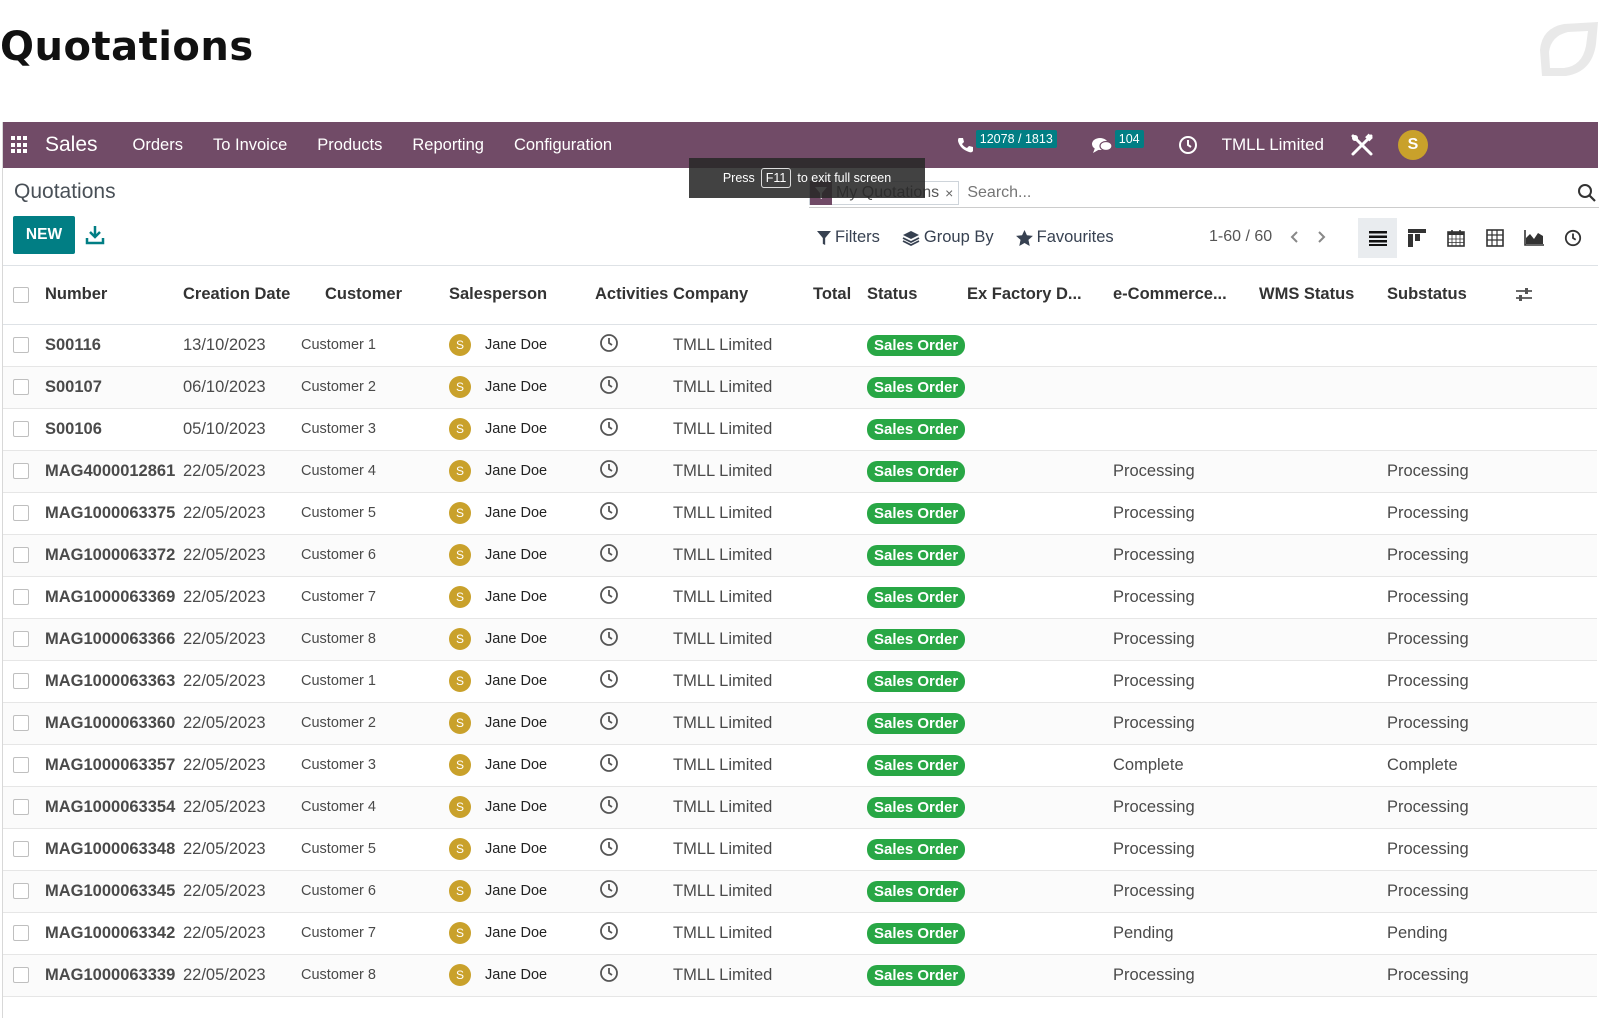 This screenshot has height=1020, width=1600. What do you see at coordinates (917, 639) in the screenshot?
I see `status-cell: Sales Order` at bounding box center [917, 639].